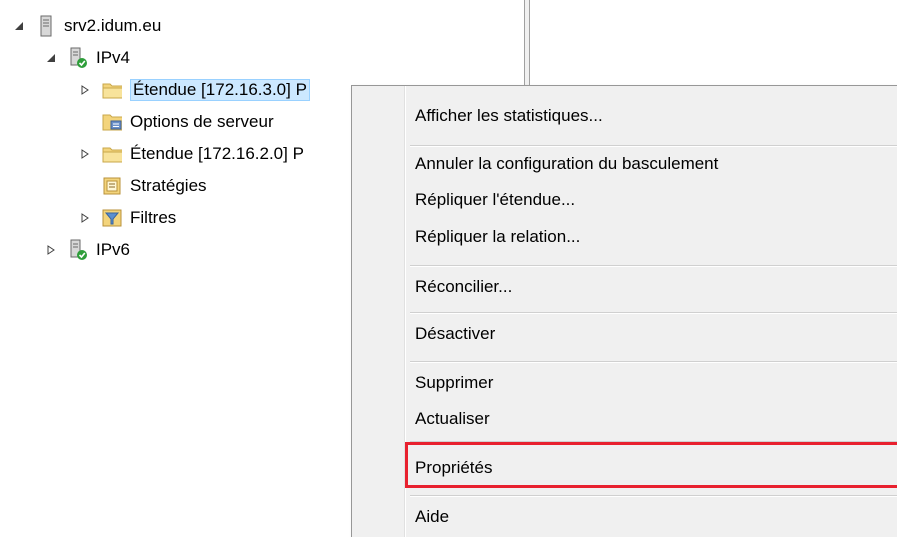 This screenshot has width=897, height=537. Describe the element at coordinates (113, 25) in the screenshot. I see `server-label: srv2.idum.eu` at that location.